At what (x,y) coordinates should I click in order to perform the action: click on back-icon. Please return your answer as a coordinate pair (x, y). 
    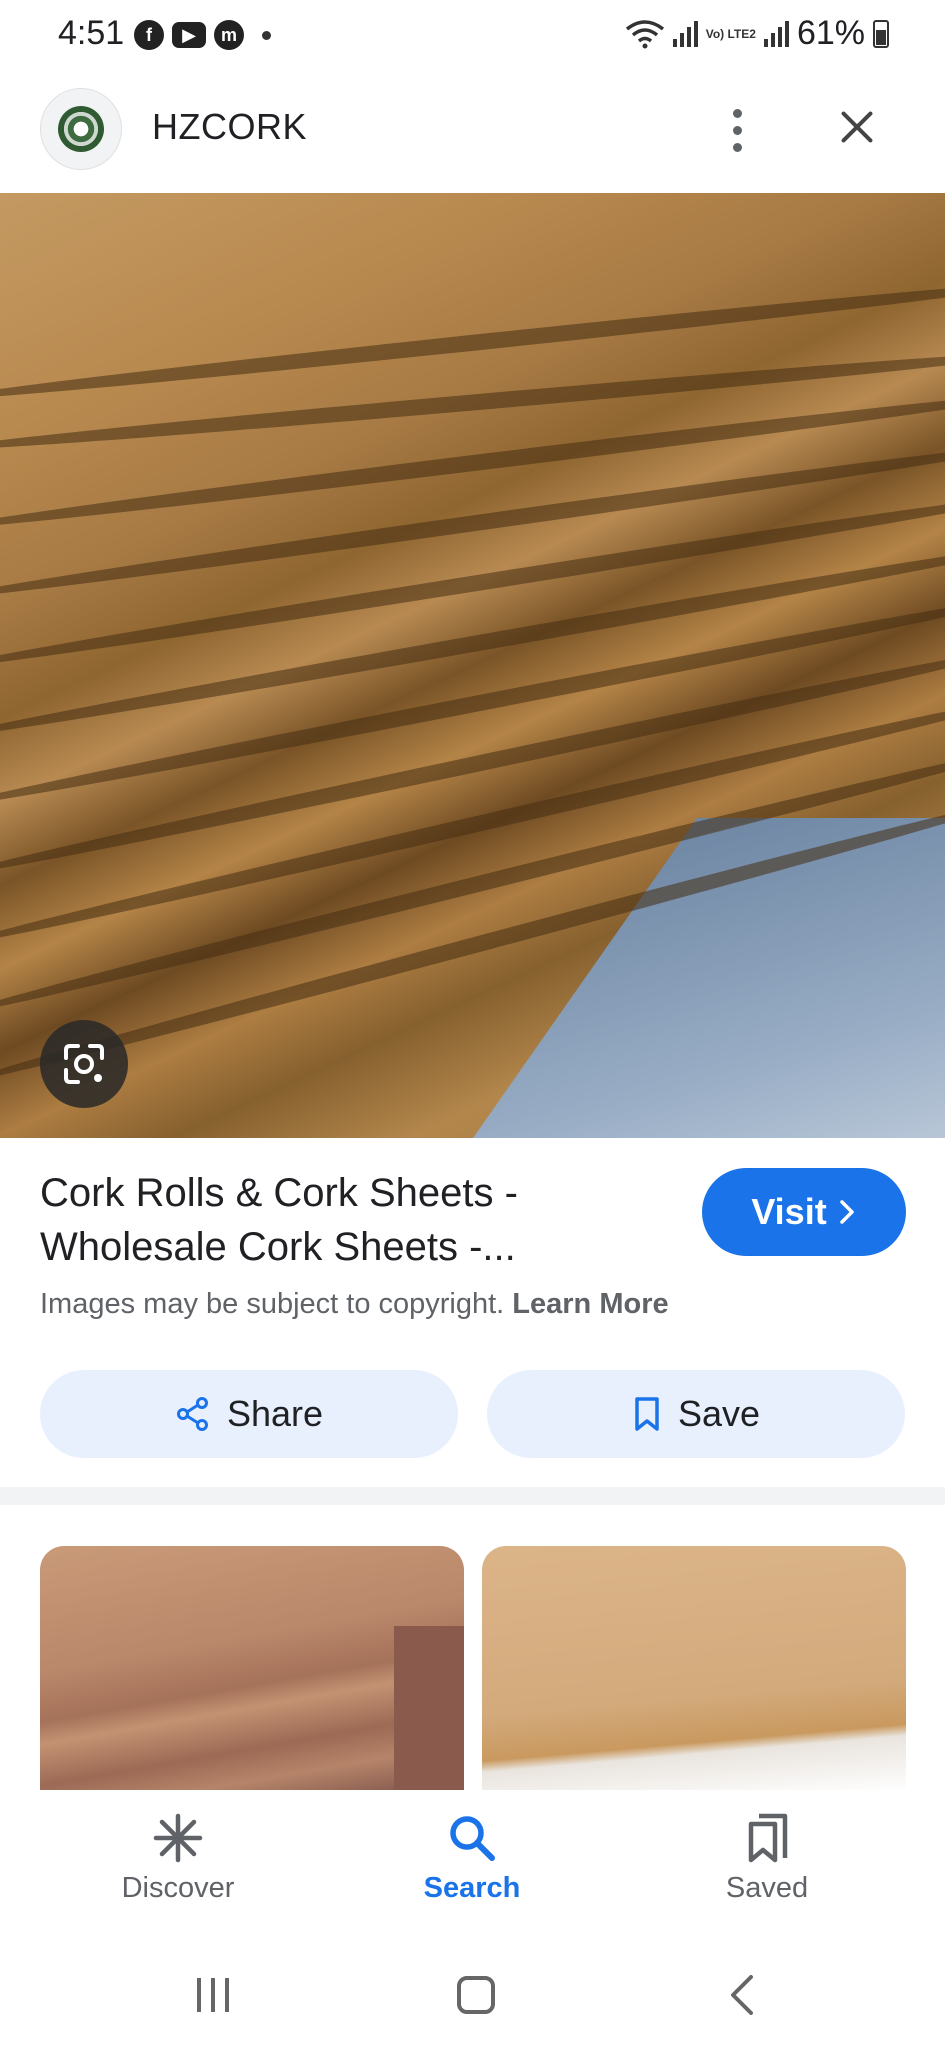
    Looking at the image, I should click on (742, 1995).